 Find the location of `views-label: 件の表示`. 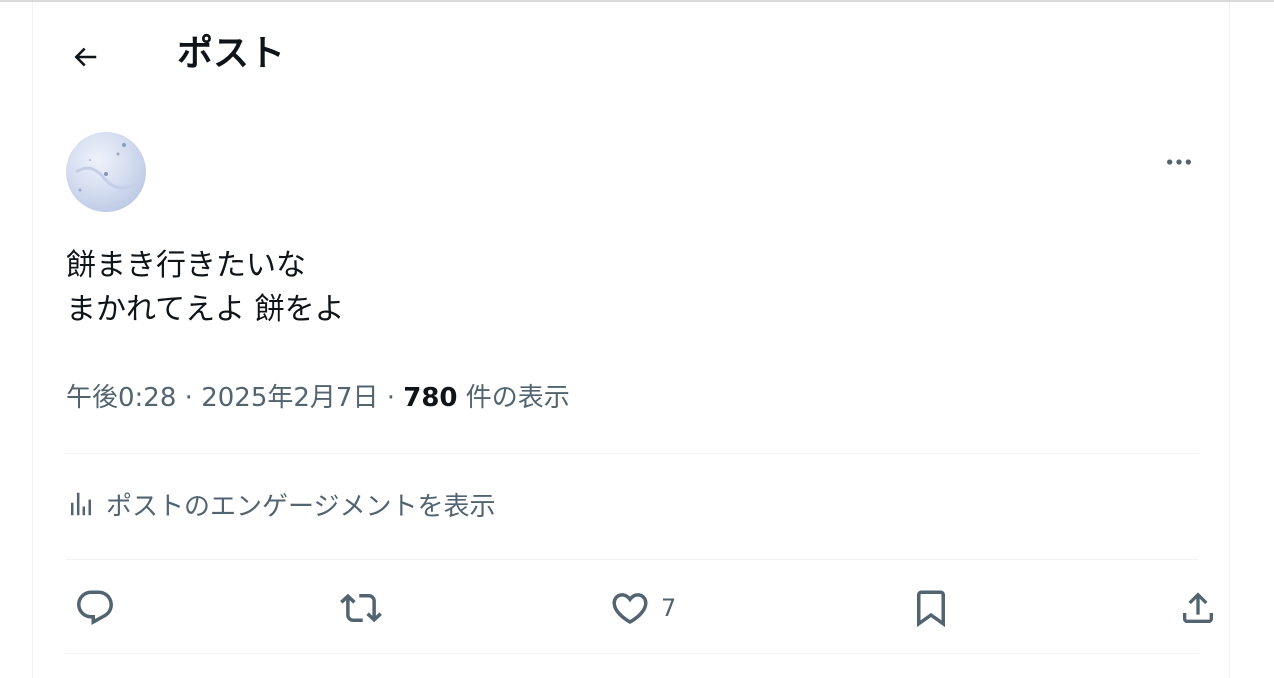

views-label: 件の表示 is located at coordinates (513, 398).